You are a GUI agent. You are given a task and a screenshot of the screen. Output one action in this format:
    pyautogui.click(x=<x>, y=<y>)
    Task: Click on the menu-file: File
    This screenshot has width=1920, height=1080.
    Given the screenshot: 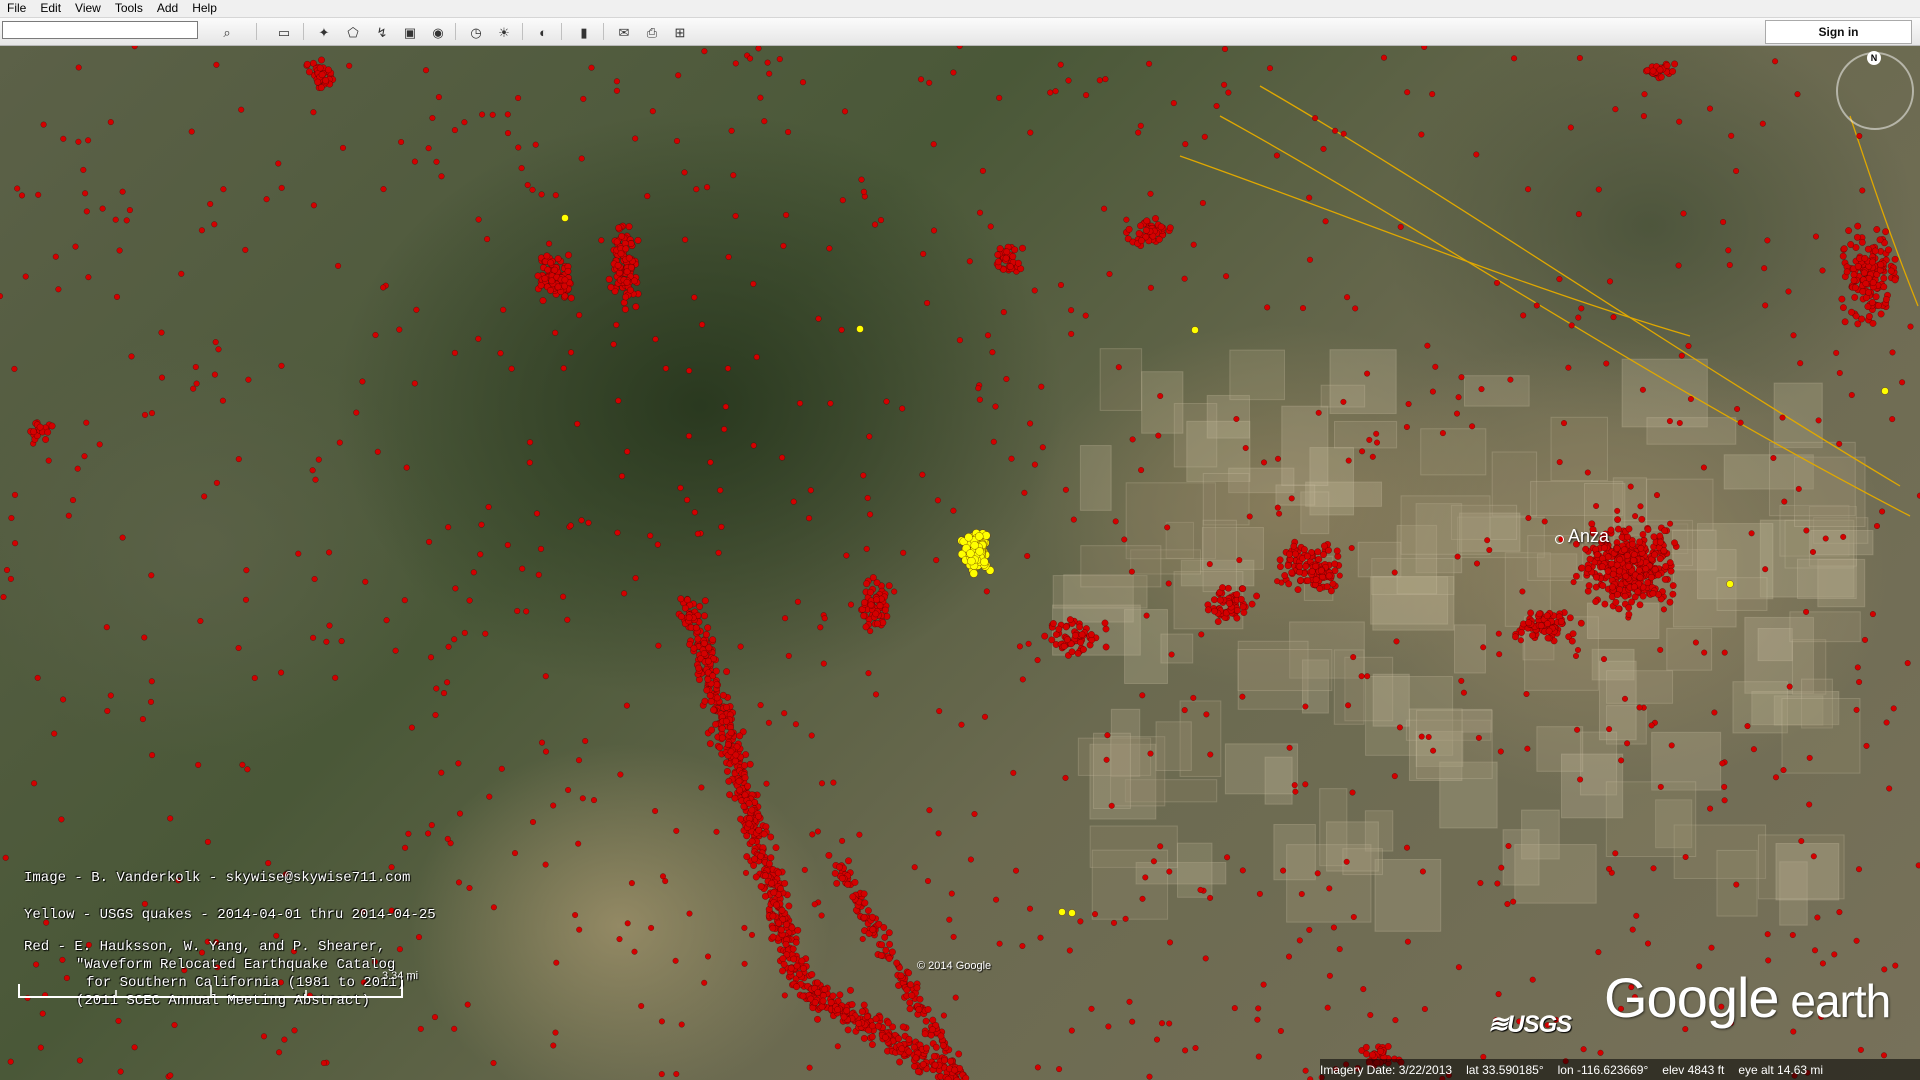 What is the action you would take?
    pyautogui.click(x=16, y=8)
    